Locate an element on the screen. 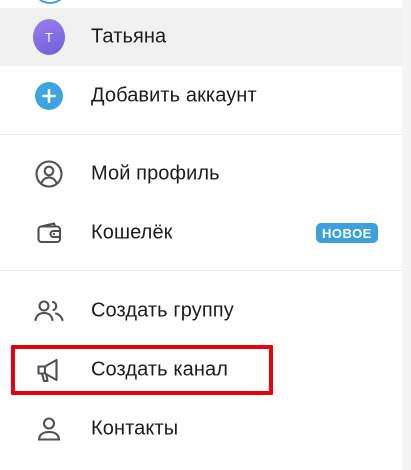 This screenshot has width=411, height=470. menu-item-contacts: Контакты is located at coordinates (201, 429).